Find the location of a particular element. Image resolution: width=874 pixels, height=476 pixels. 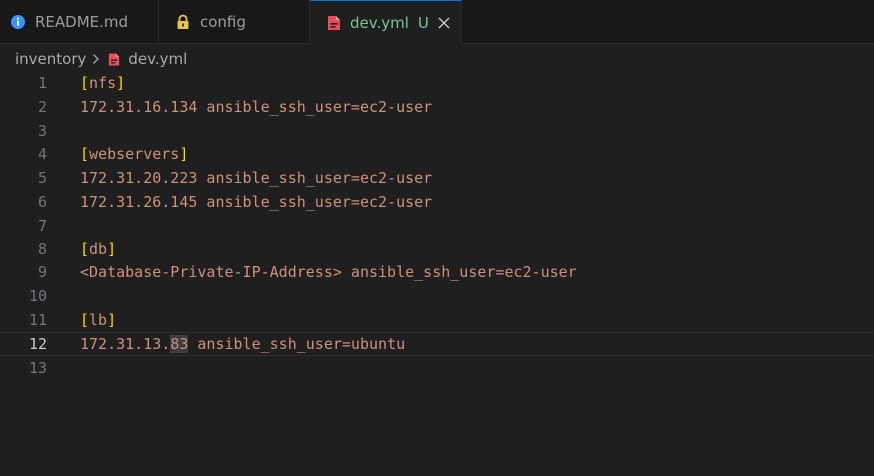

tab-dev-yml: dev.yml U is located at coordinates (386, 22).